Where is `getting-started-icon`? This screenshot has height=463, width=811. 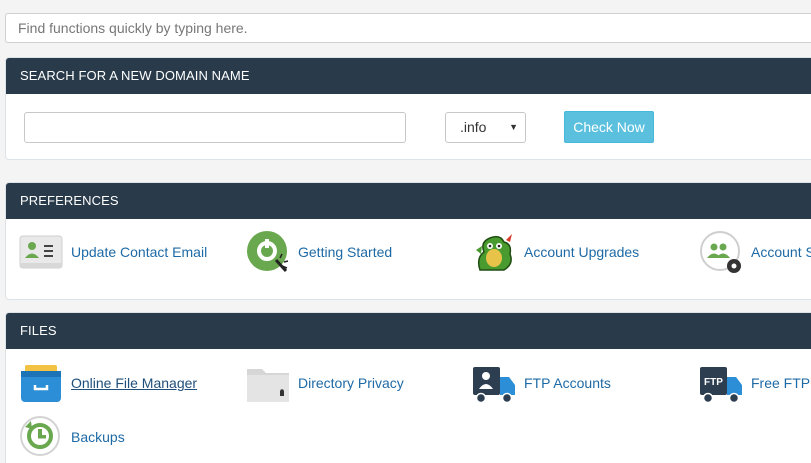
getting-started-icon is located at coordinates (268, 252).